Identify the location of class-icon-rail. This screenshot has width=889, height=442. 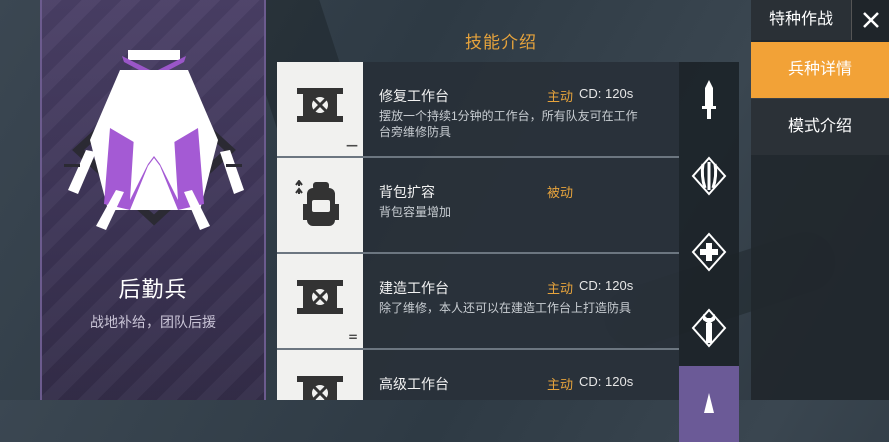
(709, 252).